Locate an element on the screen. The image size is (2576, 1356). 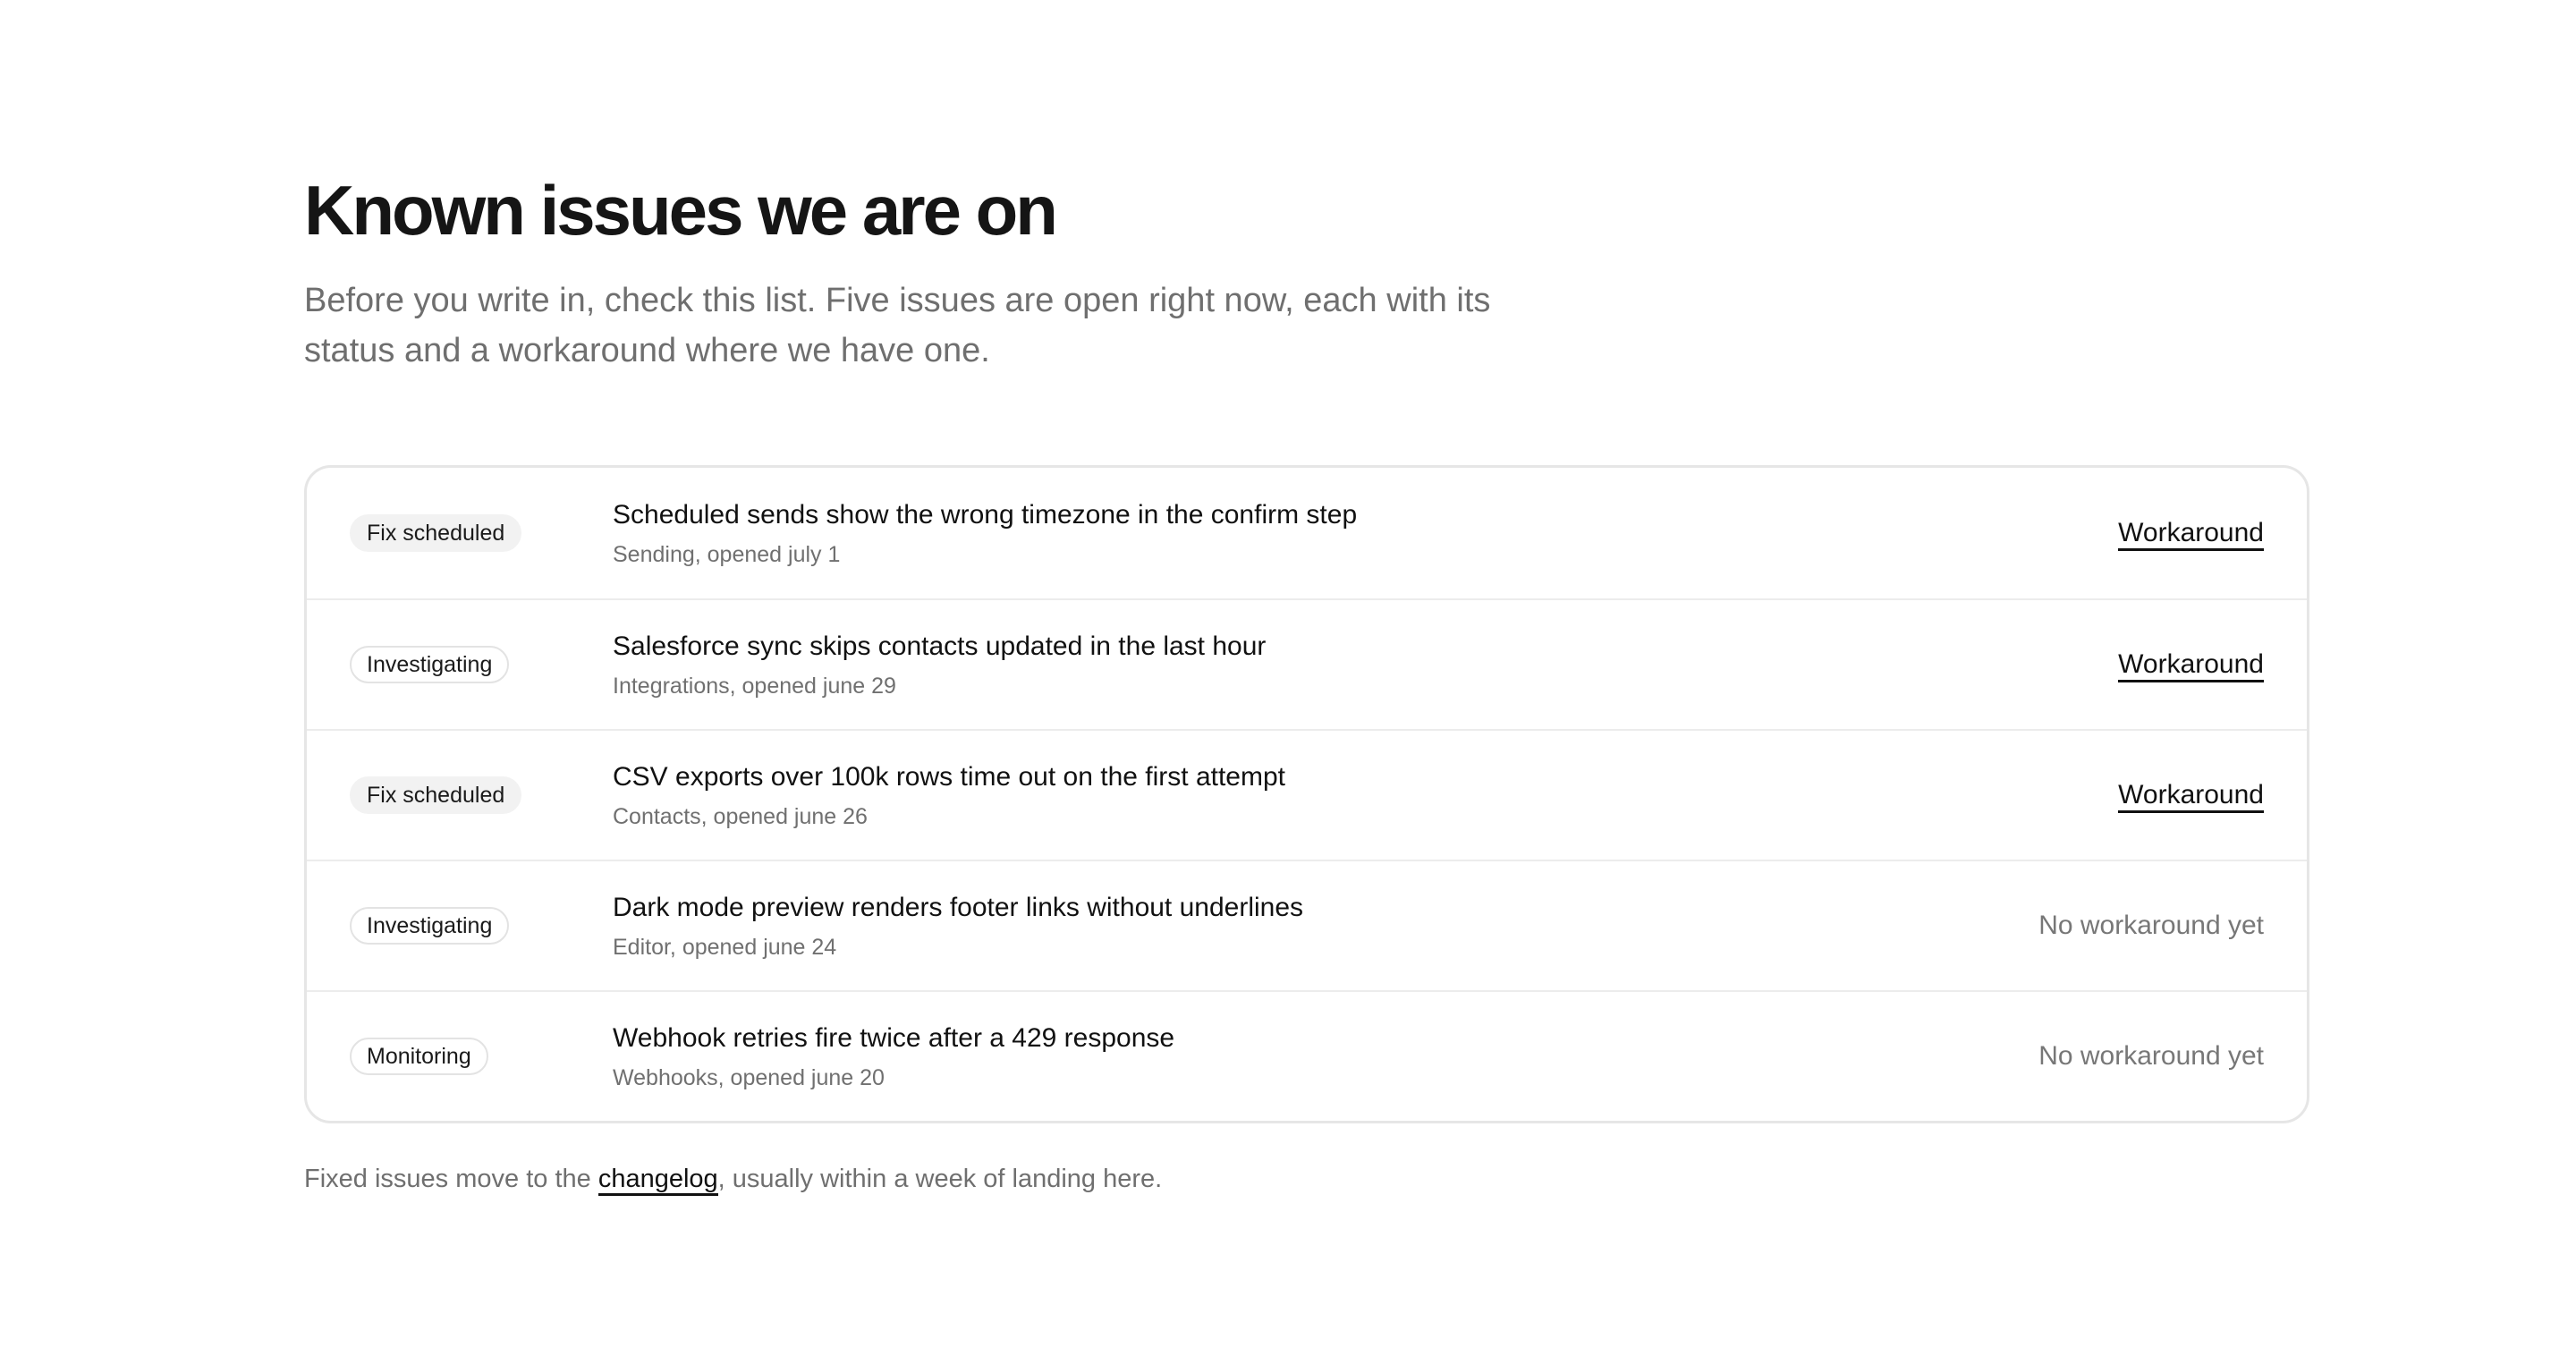
footer-suffix: , usually within a week of landing here. is located at coordinates (940, 1179).